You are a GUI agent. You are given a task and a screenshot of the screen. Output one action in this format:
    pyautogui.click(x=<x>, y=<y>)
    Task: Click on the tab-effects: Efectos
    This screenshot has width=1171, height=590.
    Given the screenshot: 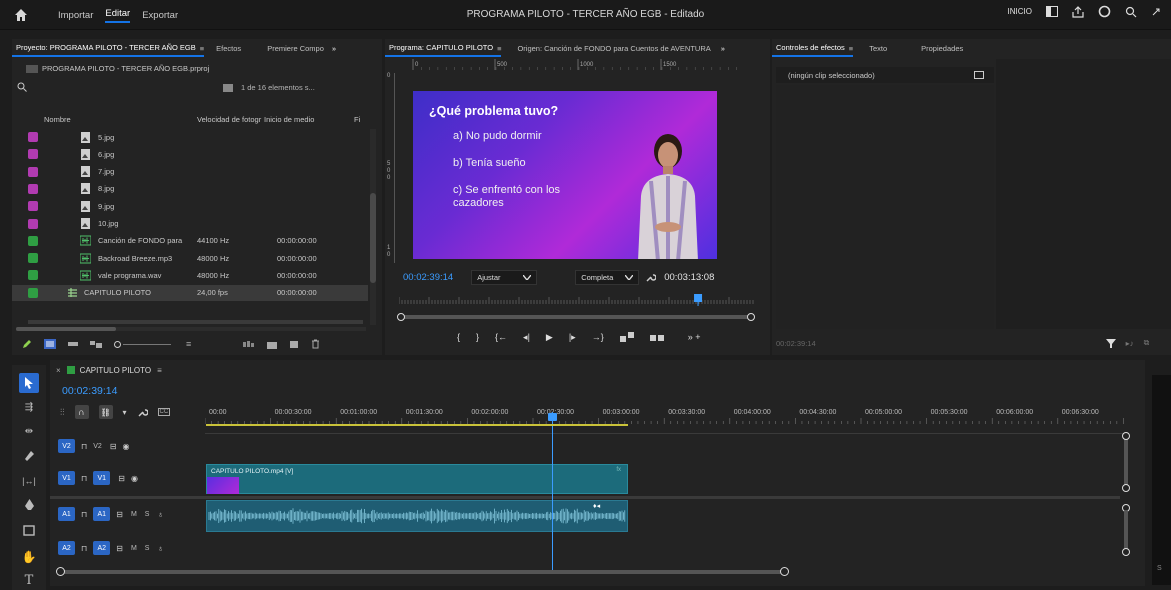 What is the action you would take?
    pyautogui.click(x=228, y=48)
    